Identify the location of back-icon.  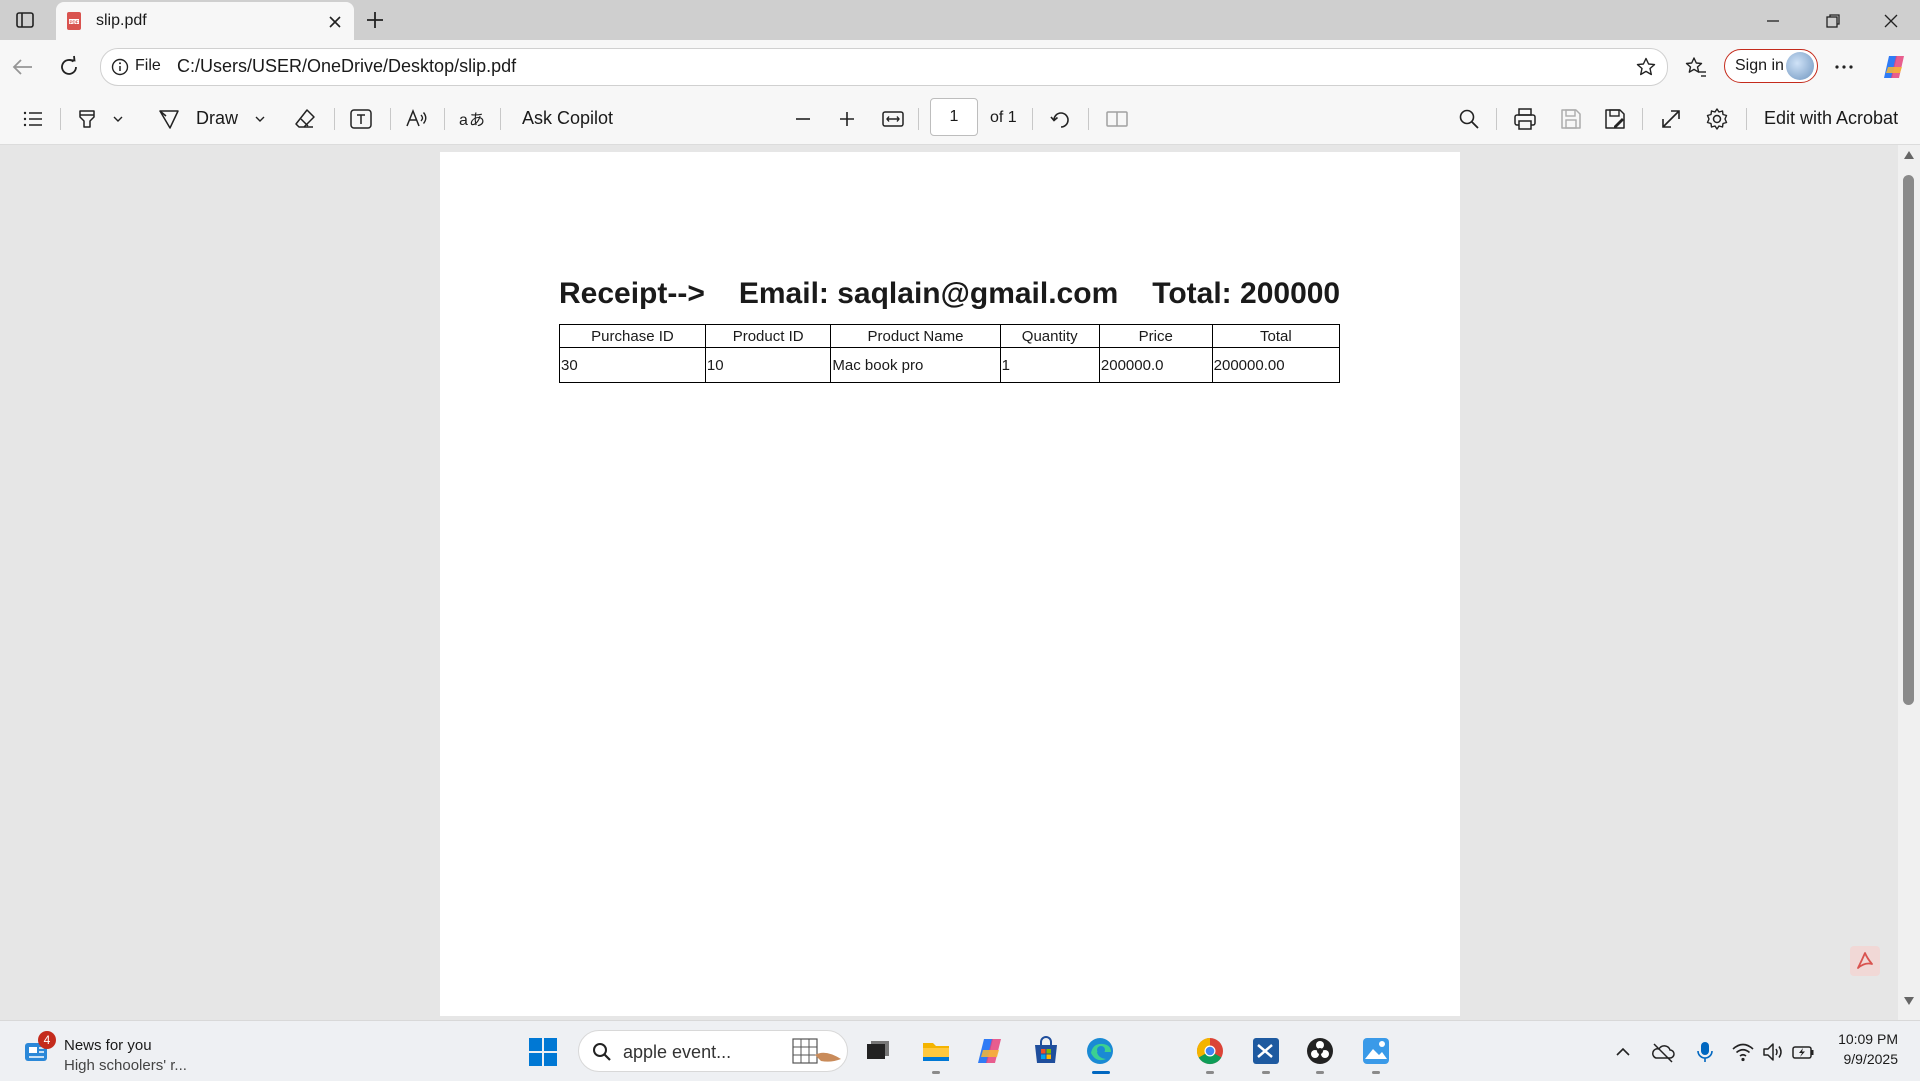
(23, 67).